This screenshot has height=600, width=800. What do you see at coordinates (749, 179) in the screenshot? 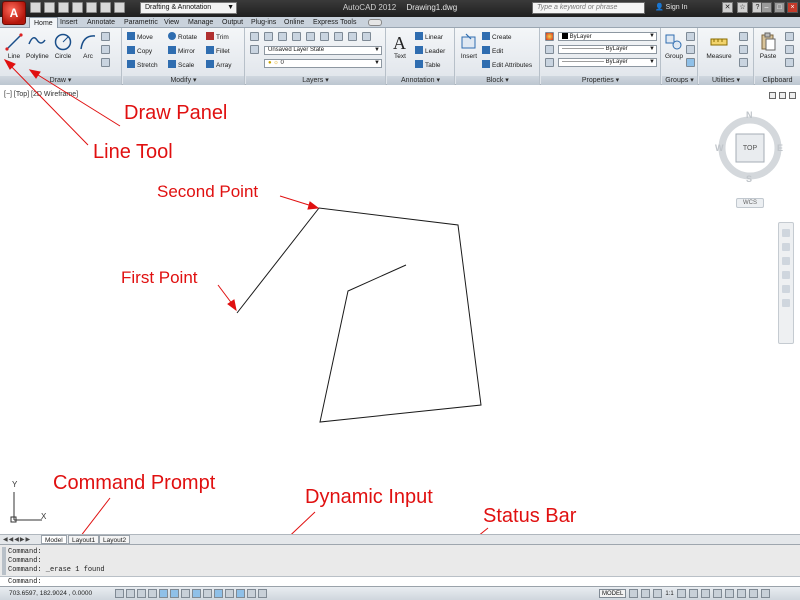
I see `compass-south: S` at bounding box center [749, 179].